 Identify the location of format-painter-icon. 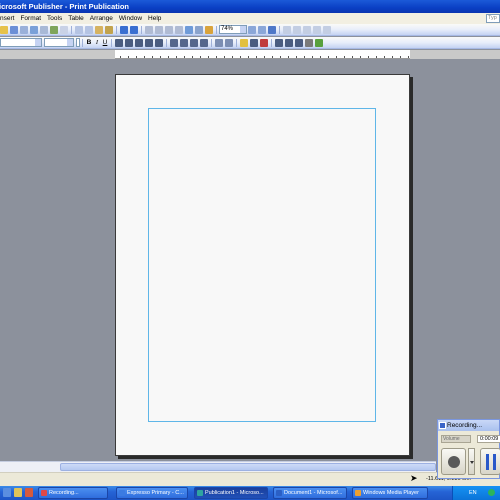
(109, 29).